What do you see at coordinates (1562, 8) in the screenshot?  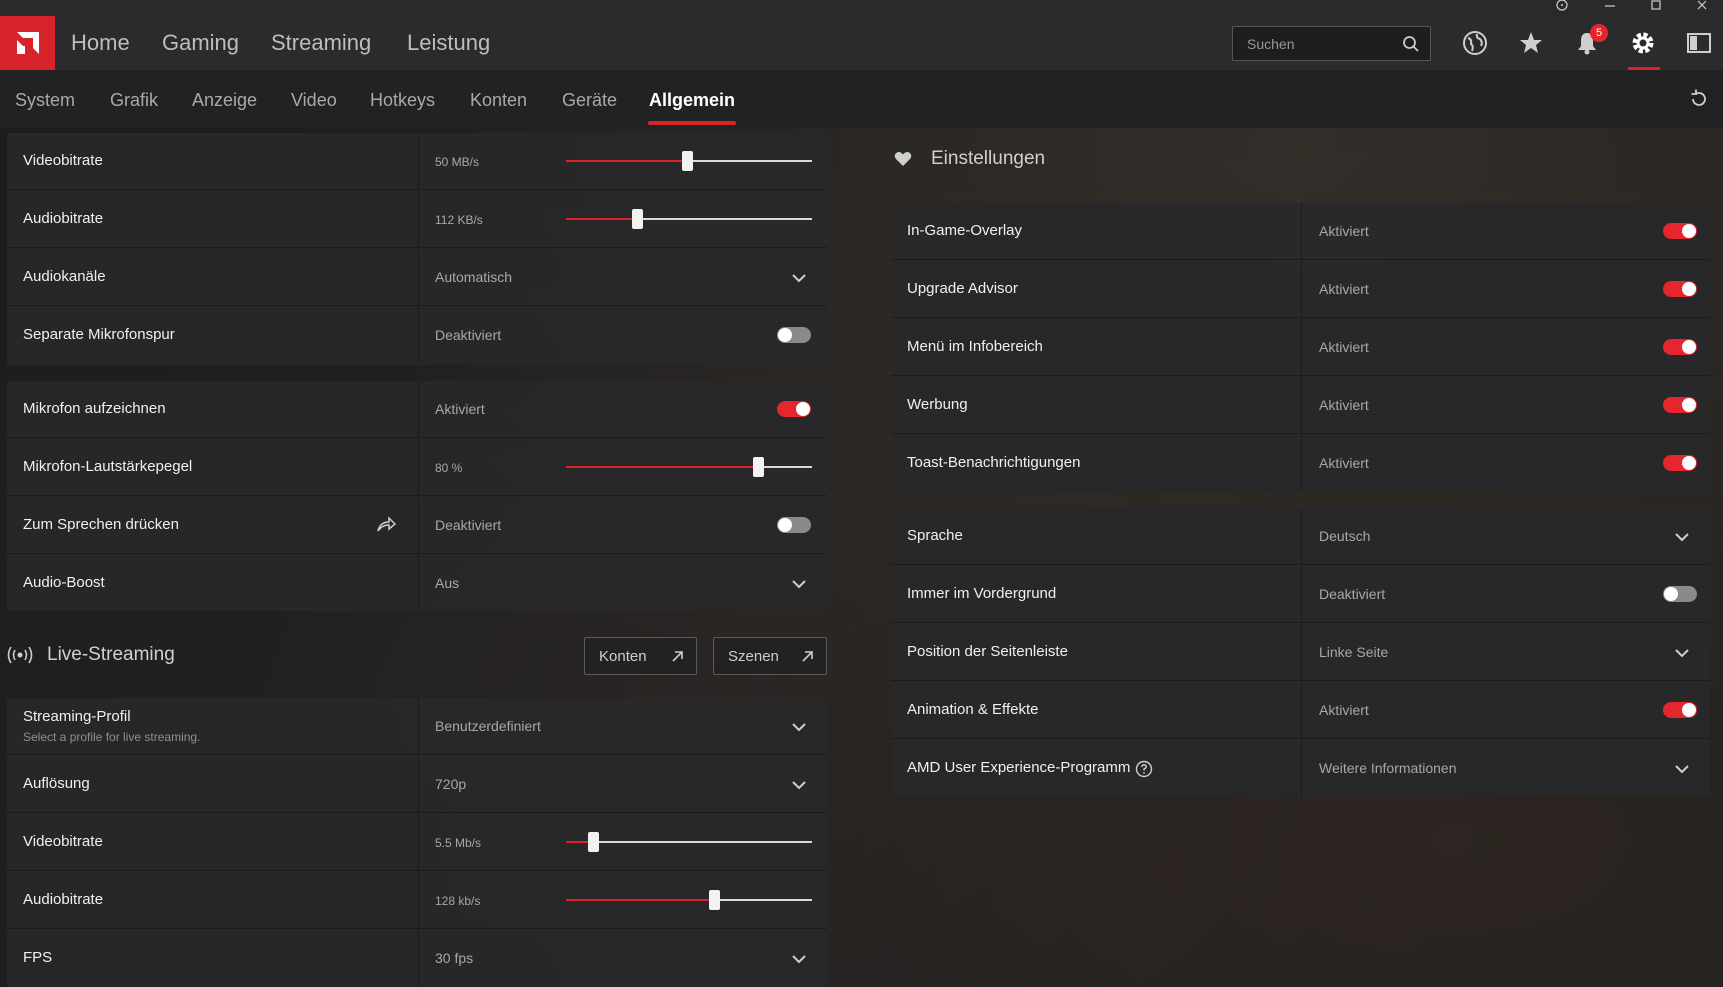 I see `help-icon` at bounding box center [1562, 8].